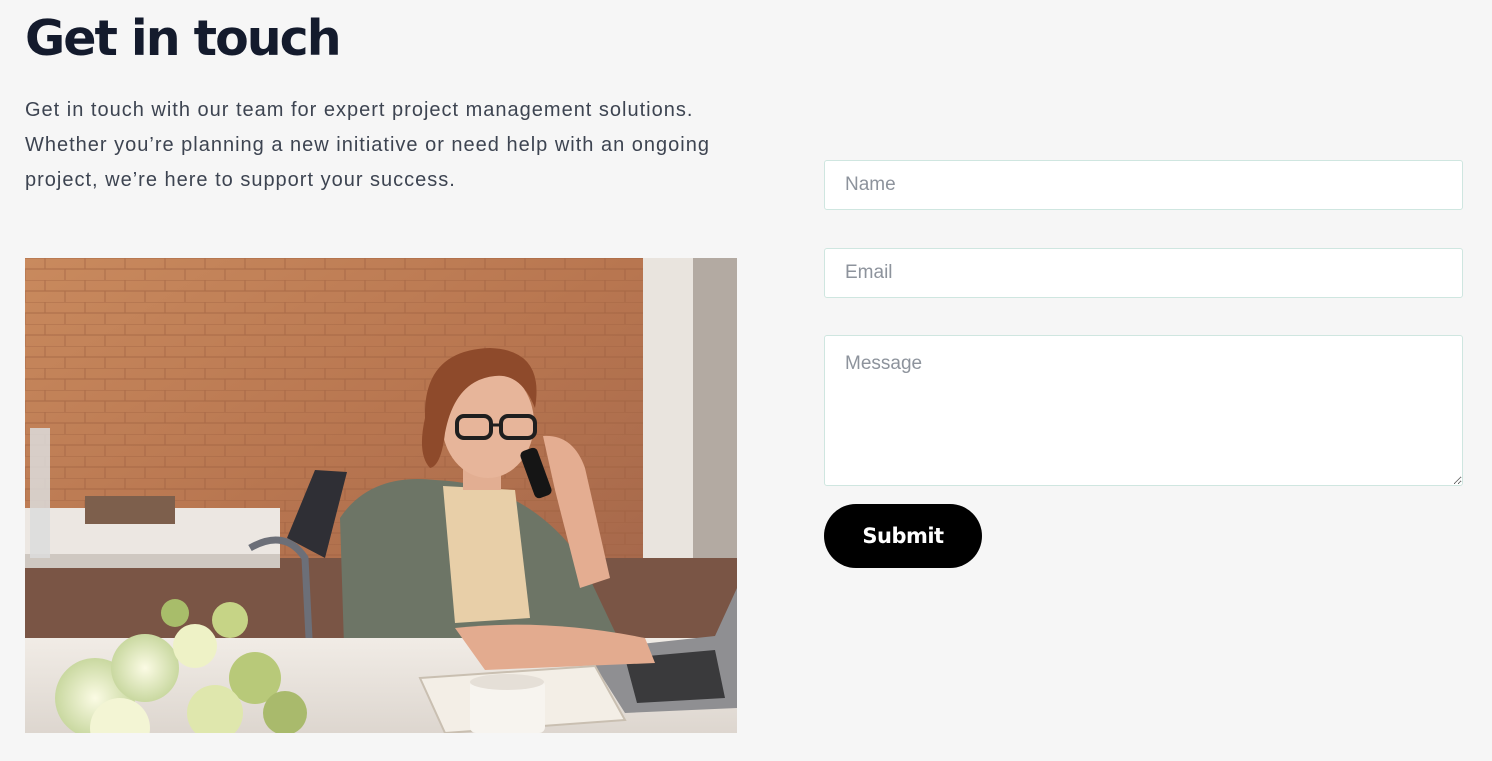  What do you see at coordinates (1143, 185) in the screenshot?
I see `name-input` at bounding box center [1143, 185].